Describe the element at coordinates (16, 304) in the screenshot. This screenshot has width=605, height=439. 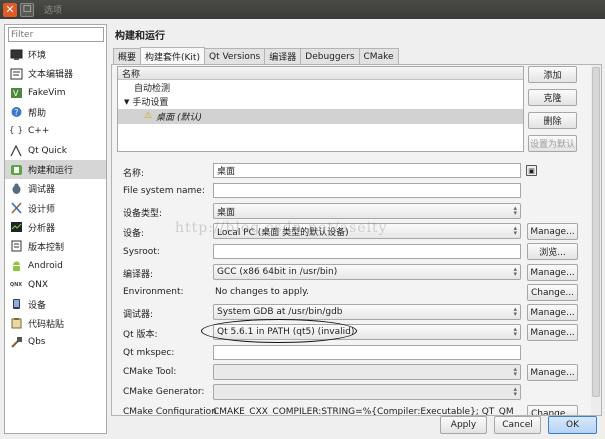
I see `device-icon` at that location.